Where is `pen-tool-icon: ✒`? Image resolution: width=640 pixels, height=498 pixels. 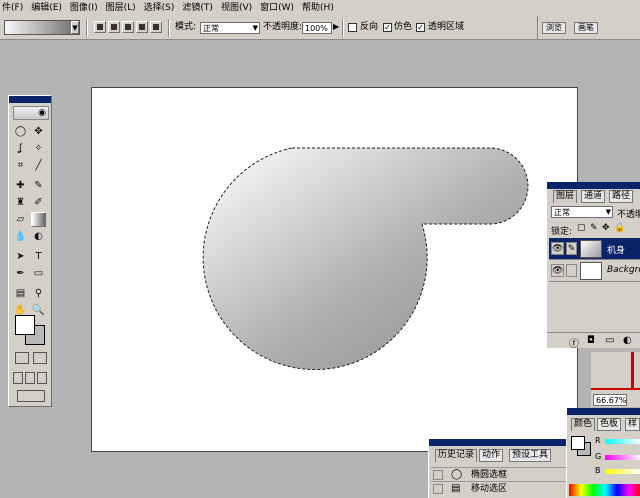
pen-tool-icon: ✒ is located at coordinates (20, 273).